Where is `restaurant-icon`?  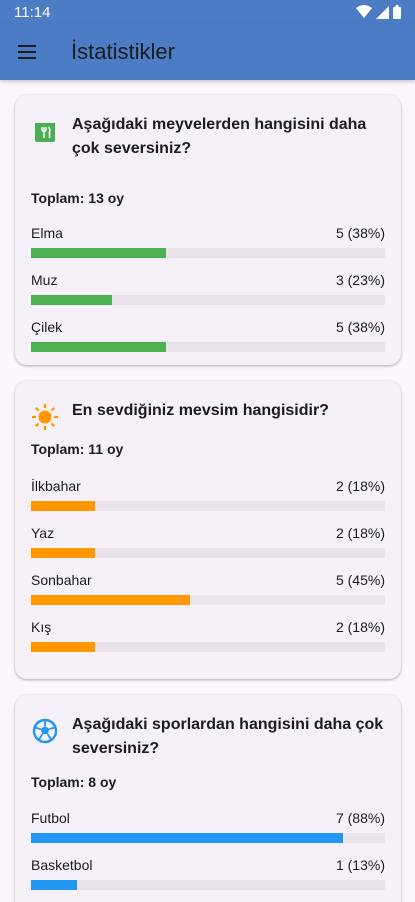
restaurant-icon is located at coordinates (45, 131).